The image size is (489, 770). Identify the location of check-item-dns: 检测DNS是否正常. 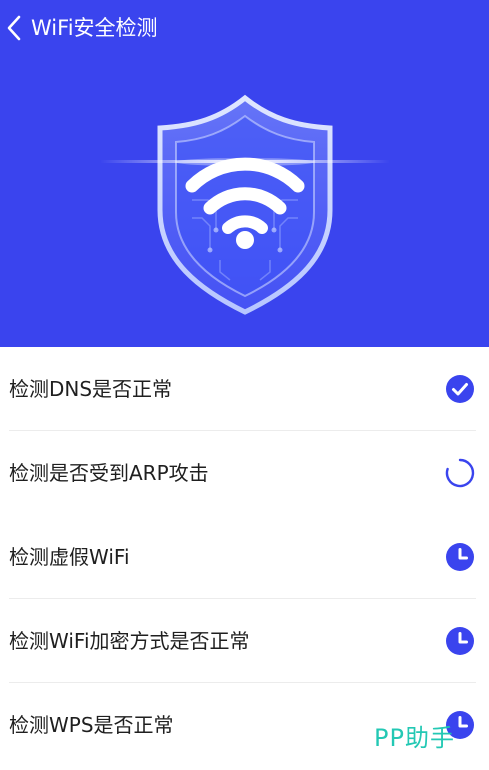
(244, 389).